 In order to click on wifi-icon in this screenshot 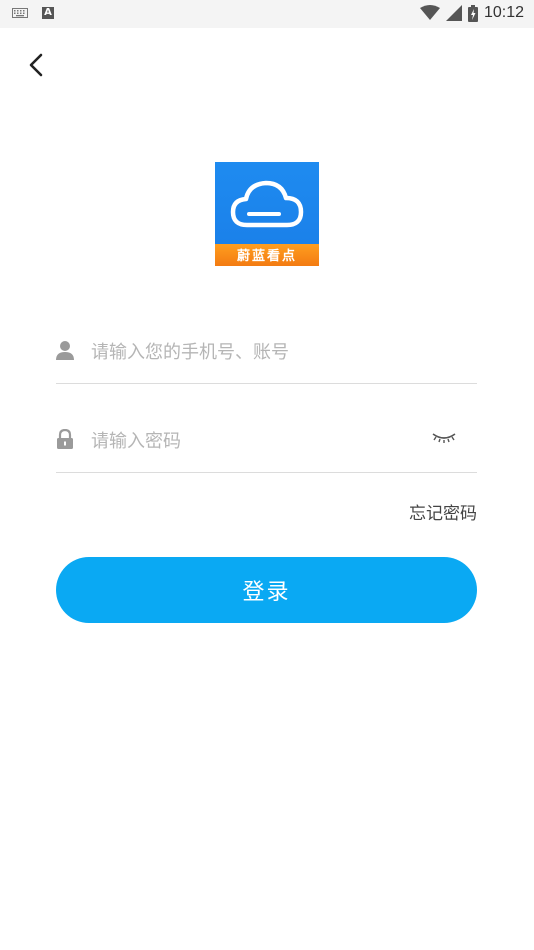, I will do `click(429, 12)`.